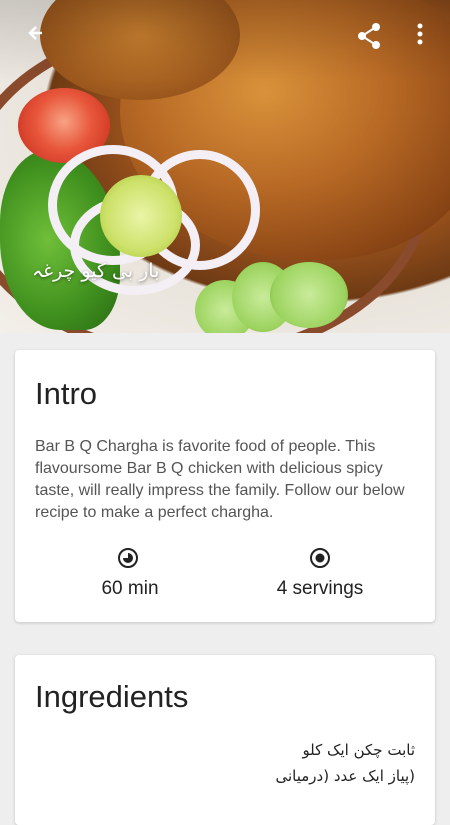  I want to click on cook-time: 60 min, so click(130, 588).